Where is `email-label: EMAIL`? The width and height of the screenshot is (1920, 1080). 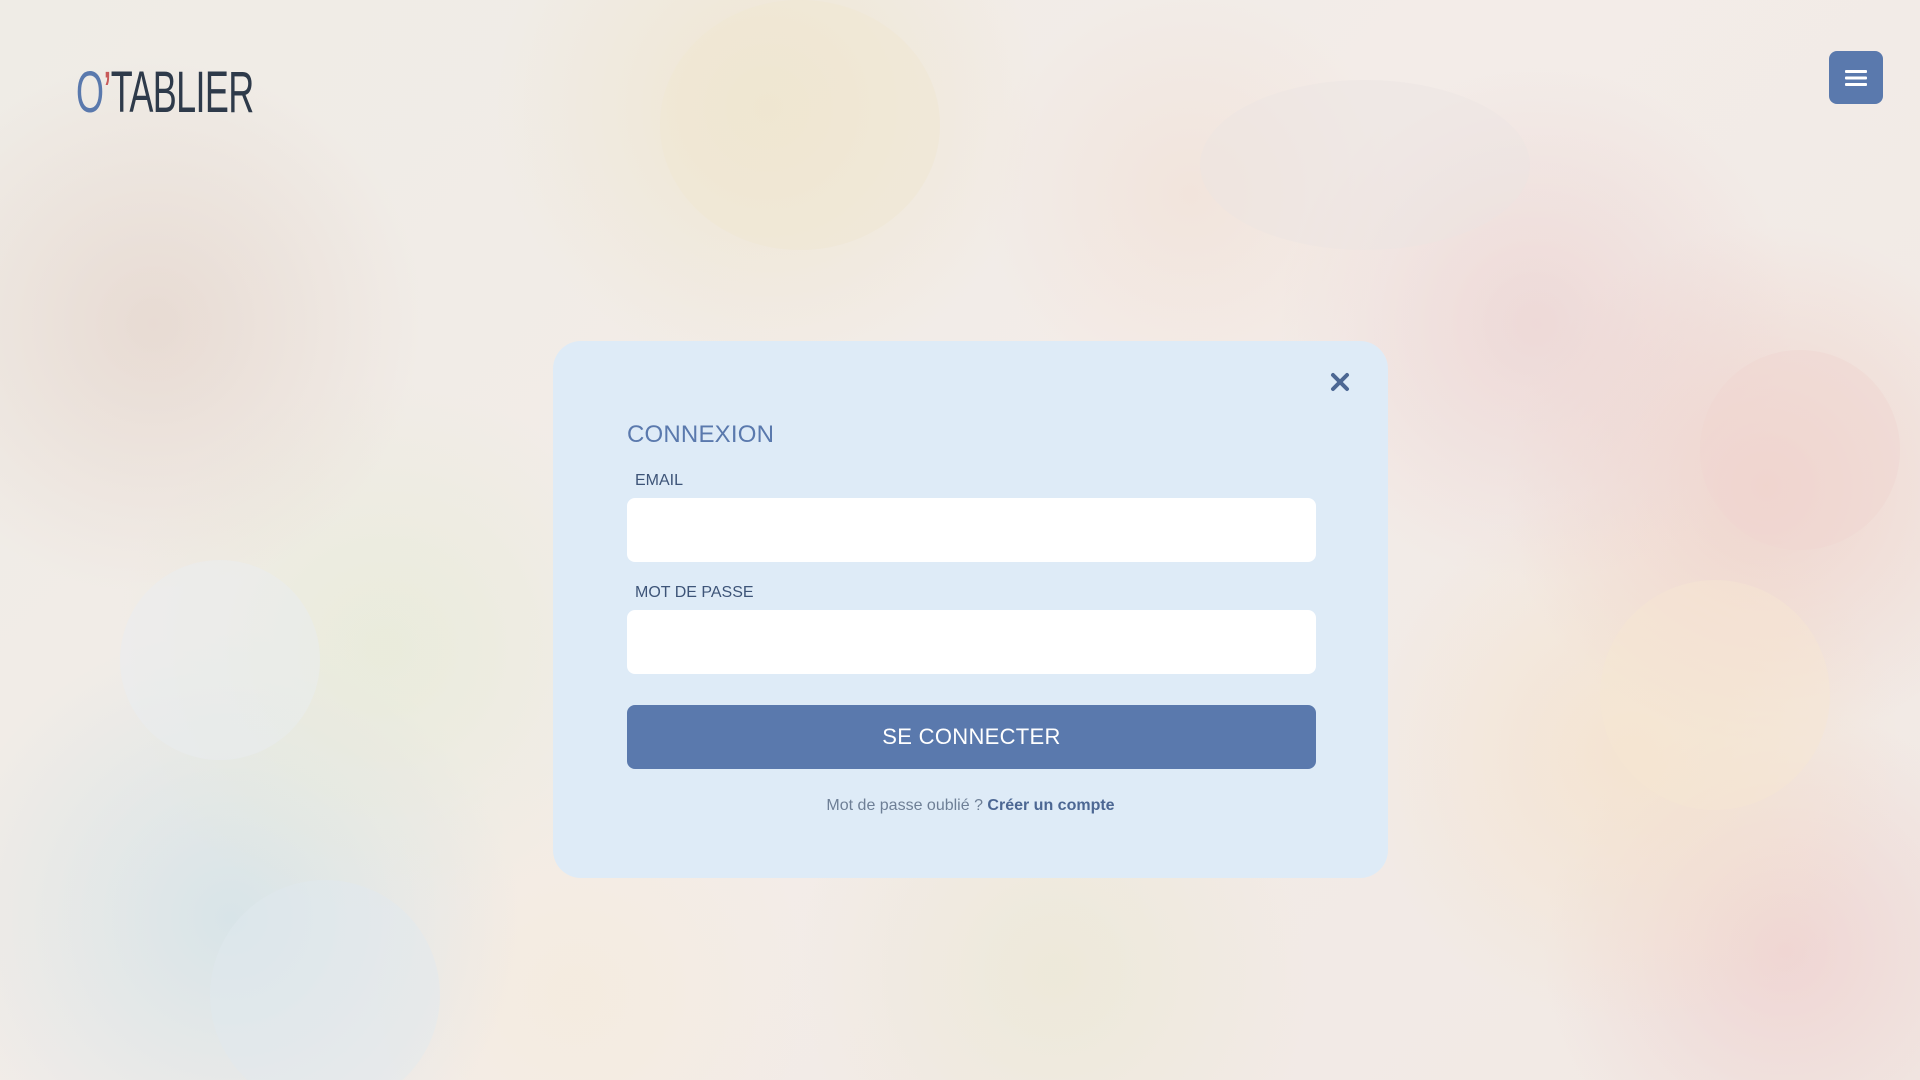 email-label: EMAIL is located at coordinates (659, 480).